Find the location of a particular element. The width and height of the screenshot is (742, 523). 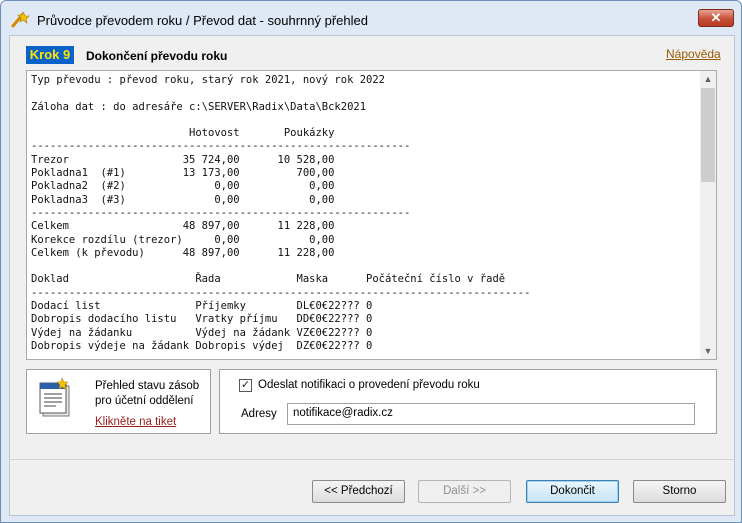

previous-button: << Předchozí is located at coordinates (358, 491).